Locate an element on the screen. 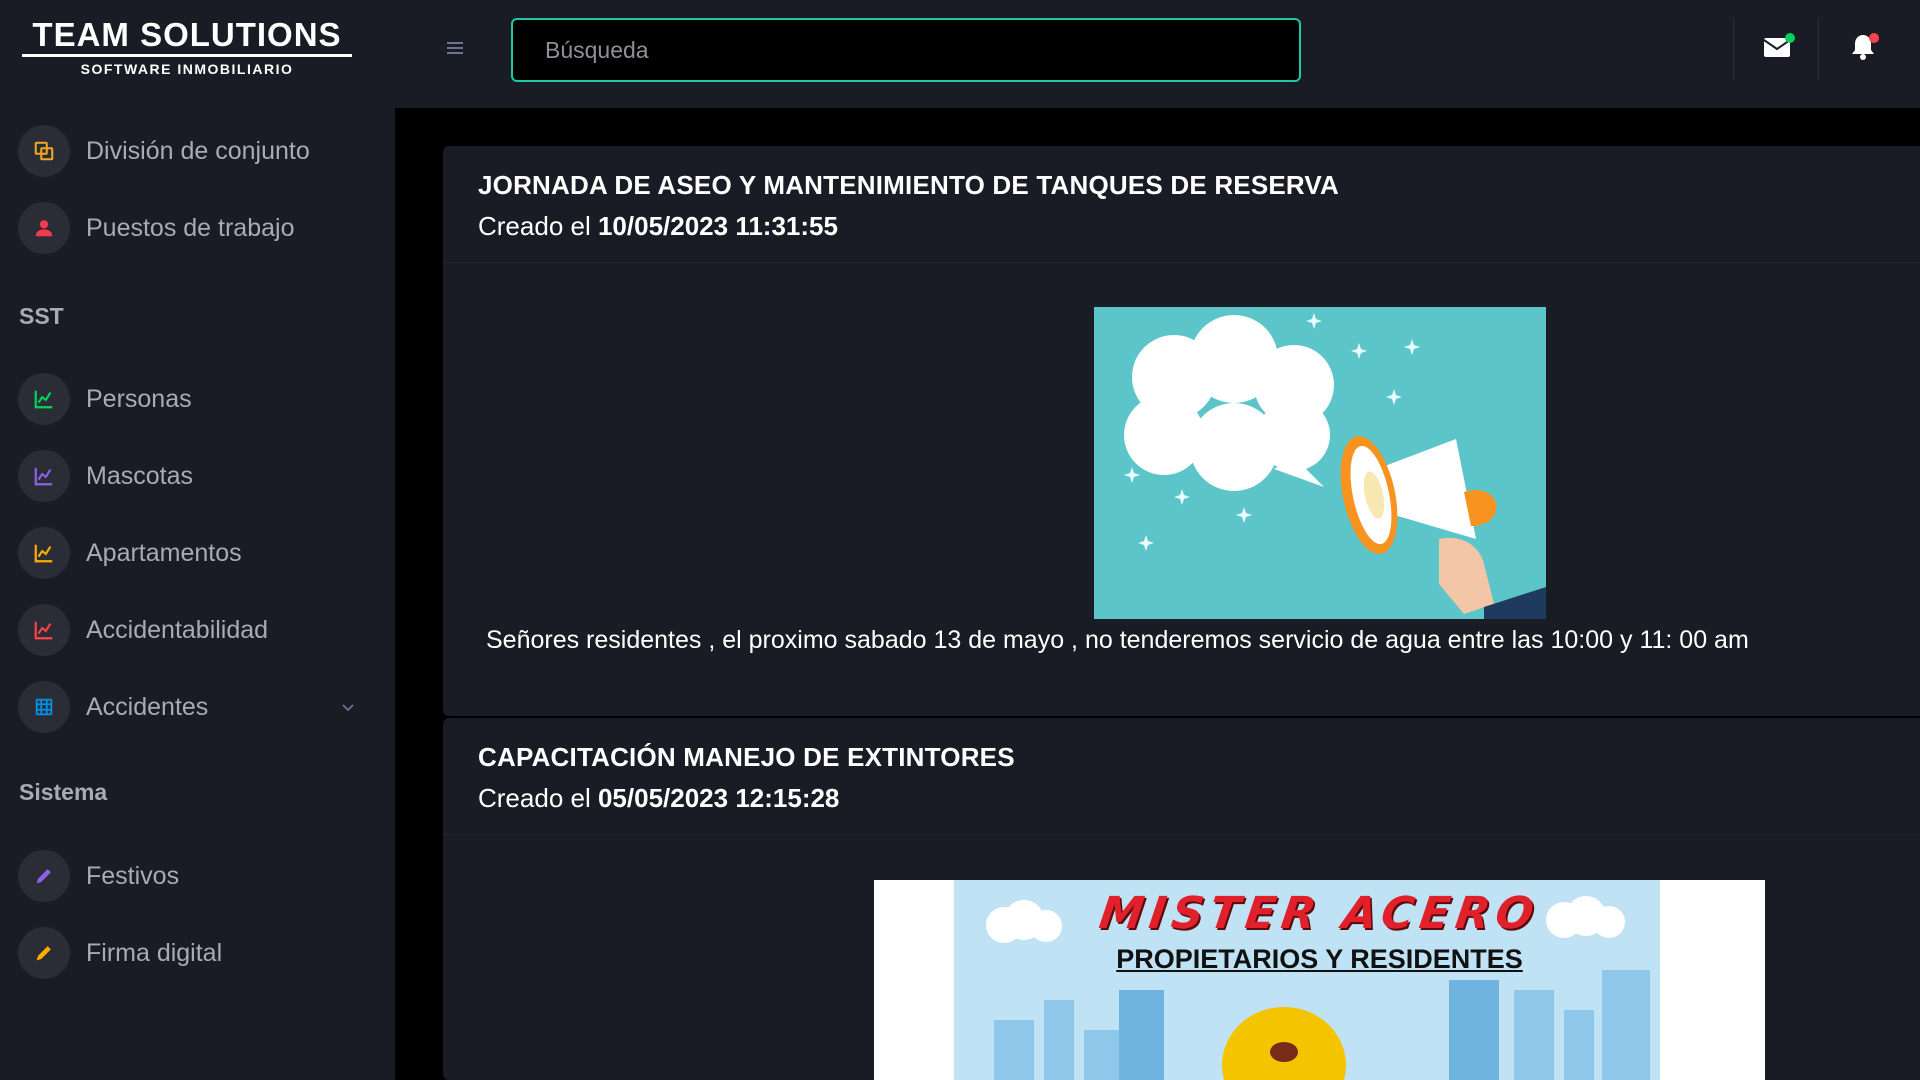  sidebar-item-apartamentos: Apartamentos is located at coordinates (188, 553).